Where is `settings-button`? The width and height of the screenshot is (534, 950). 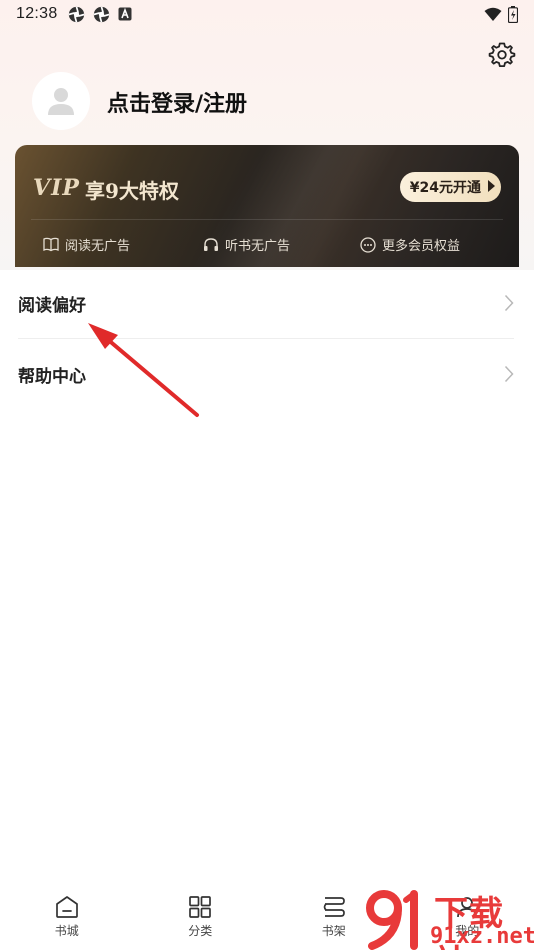 settings-button is located at coordinates (502, 54).